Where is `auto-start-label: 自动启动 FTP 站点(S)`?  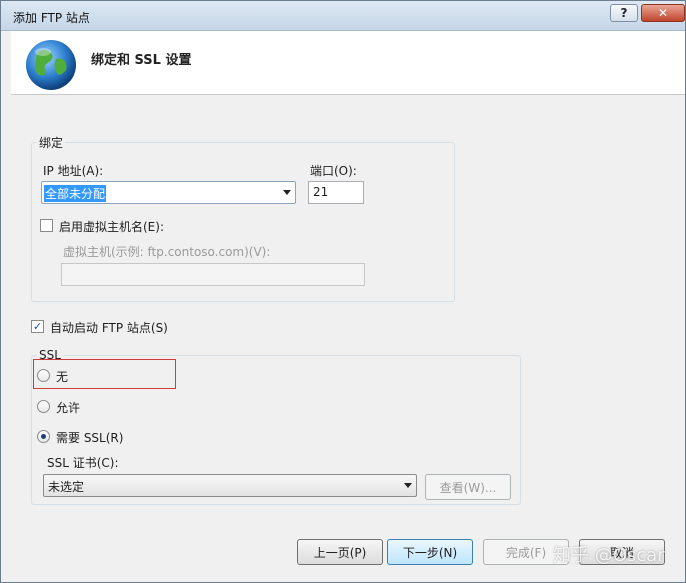
auto-start-label: 自动启动 FTP 站点(S) is located at coordinates (109, 328).